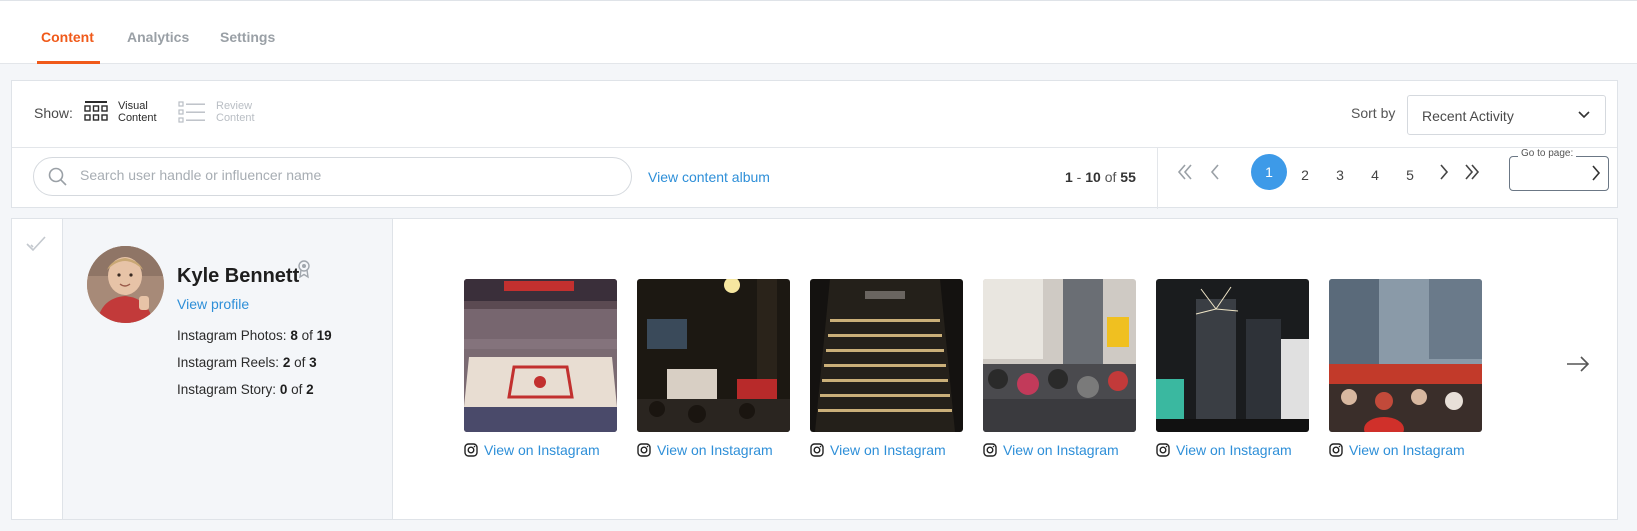 This screenshot has width=1637, height=531. I want to click on search-box, so click(332, 176).